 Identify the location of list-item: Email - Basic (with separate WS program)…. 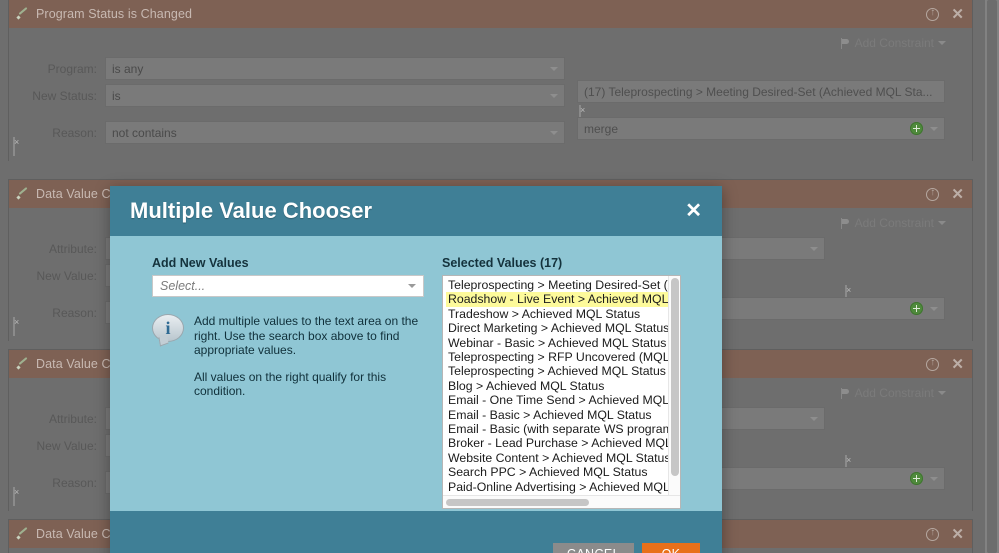
(557, 429).